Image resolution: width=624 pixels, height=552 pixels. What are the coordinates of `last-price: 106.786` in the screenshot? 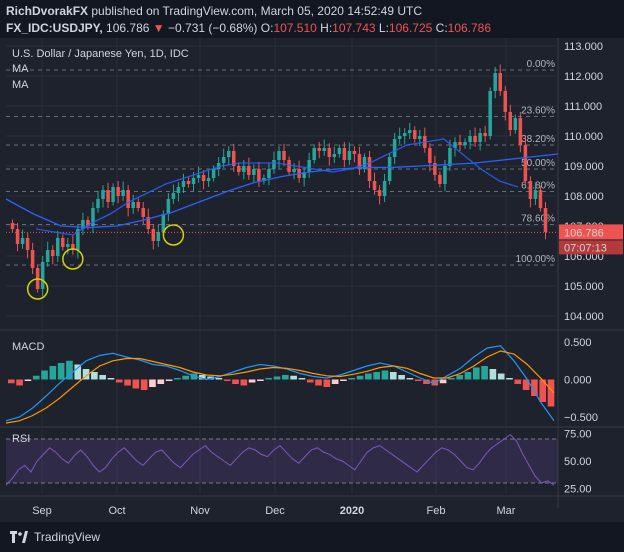 It's located at (128, 28).